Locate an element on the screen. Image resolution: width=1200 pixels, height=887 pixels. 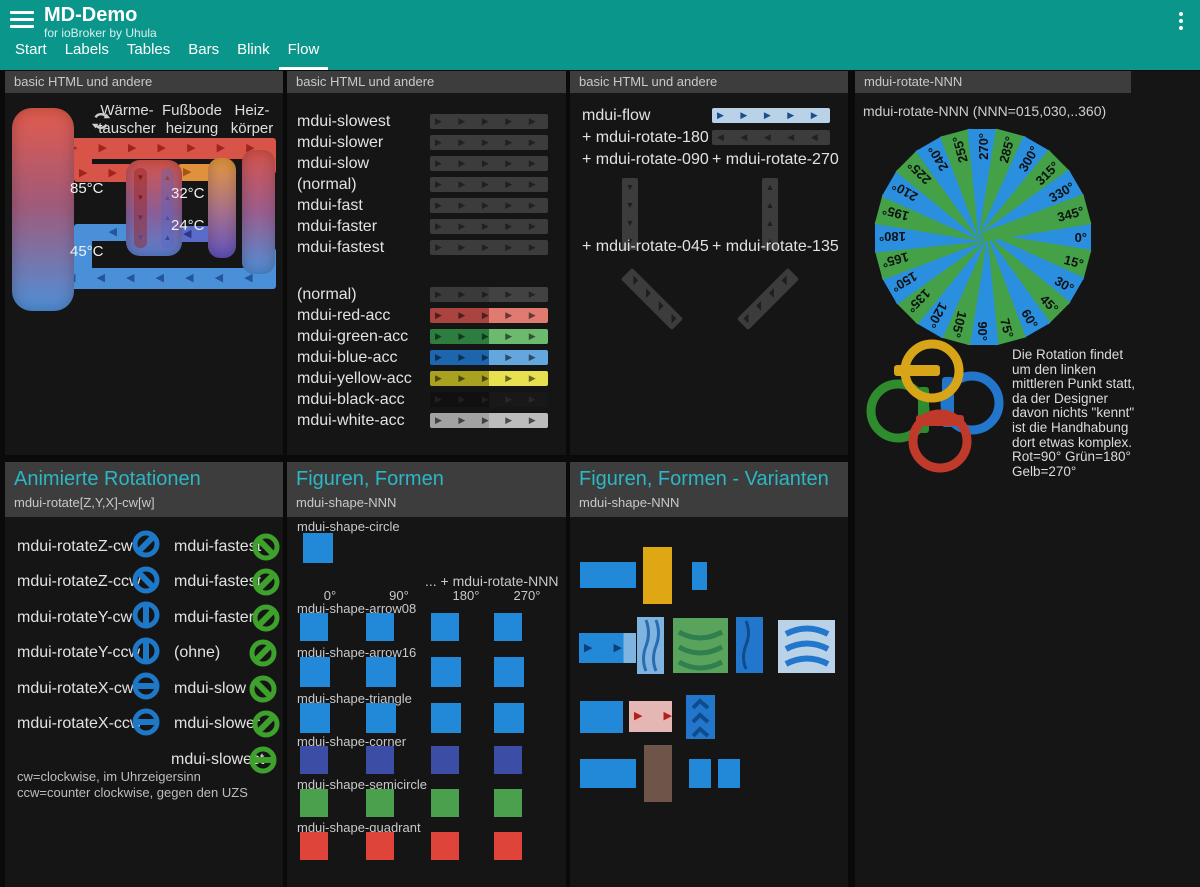
rotation-row: mdui-rotateZ-ccw mdui-fastest is located at coordinates (148, 583).